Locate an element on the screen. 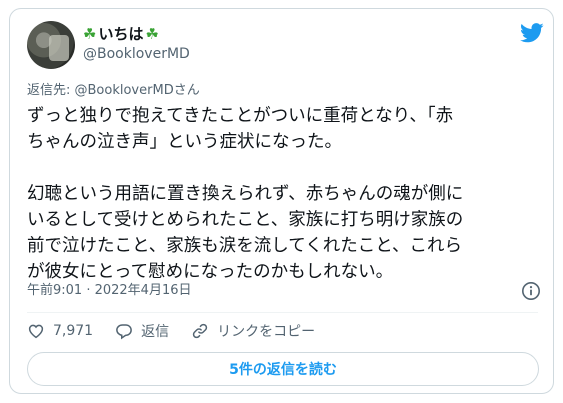 This screenshot has height=403, width=563. author-name-row: ☘ いちは ☘ is located at coordinates (121, 34).